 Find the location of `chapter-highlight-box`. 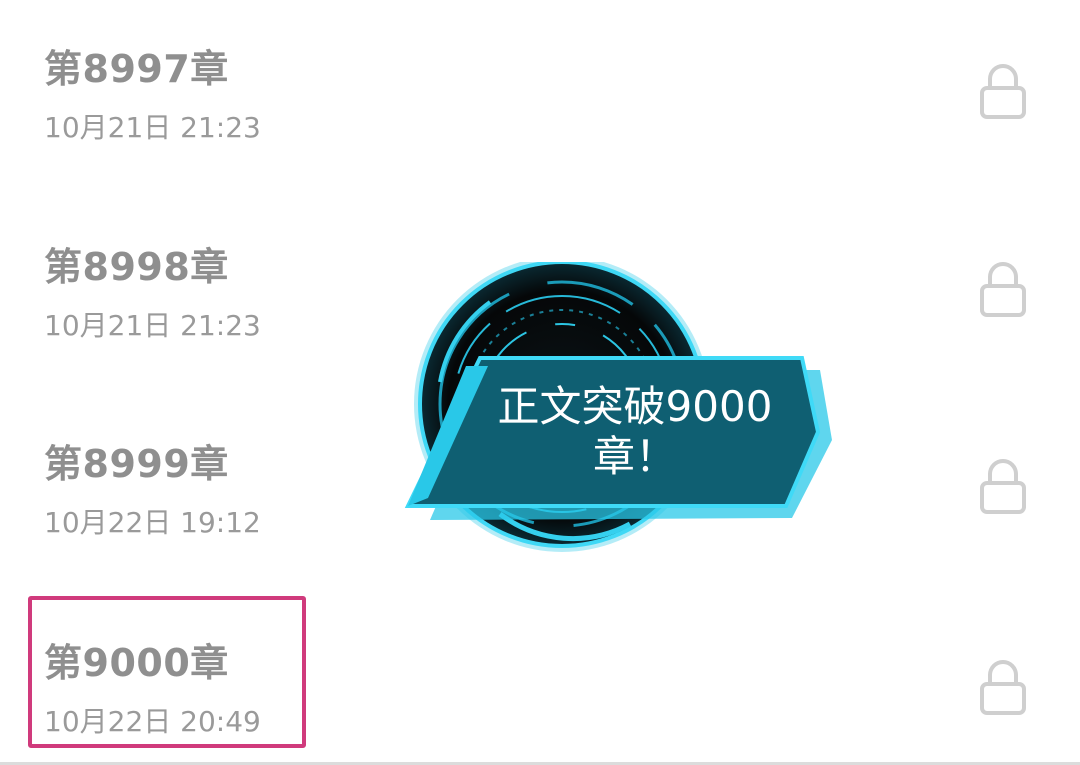

chapter-highlight-box is located at coordinates (167, 672).